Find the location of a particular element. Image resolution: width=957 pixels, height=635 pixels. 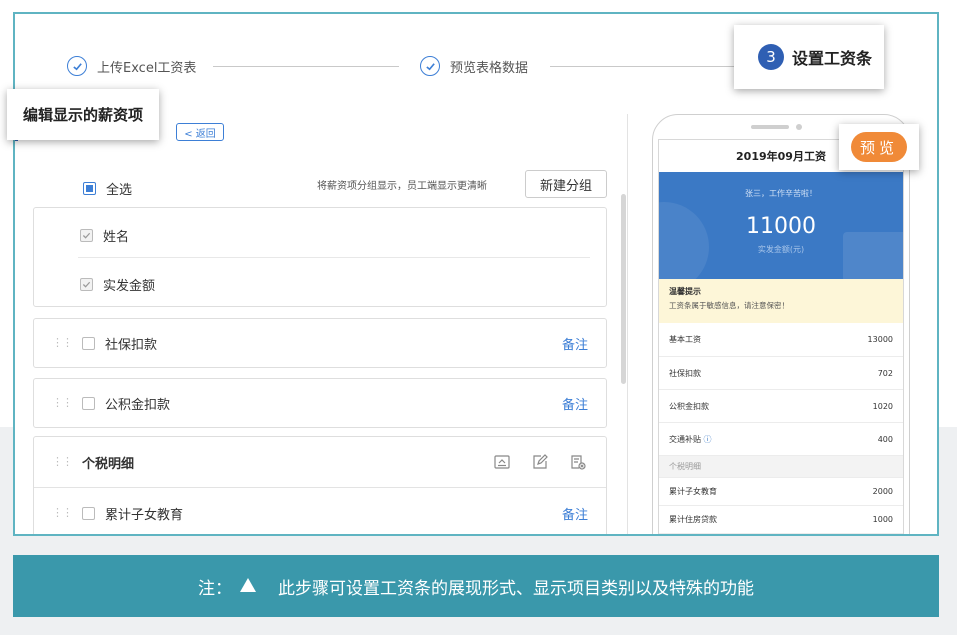

payslip-row: 社保扣款 702 is located at coordinates (781, 373).